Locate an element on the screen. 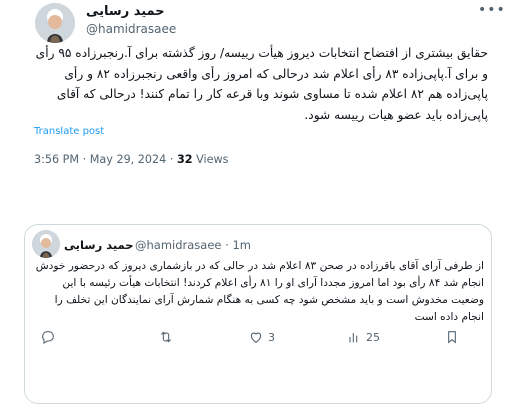  views-label: Views is located at coordinates (212, 159).